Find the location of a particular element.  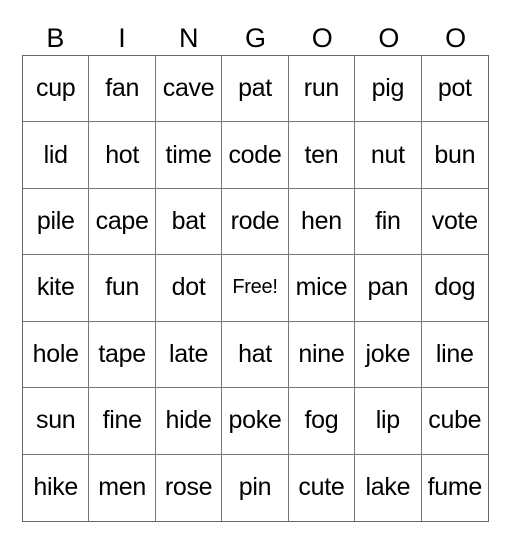

bingo-header: BINGOOO is located at coordinates (255, 38).